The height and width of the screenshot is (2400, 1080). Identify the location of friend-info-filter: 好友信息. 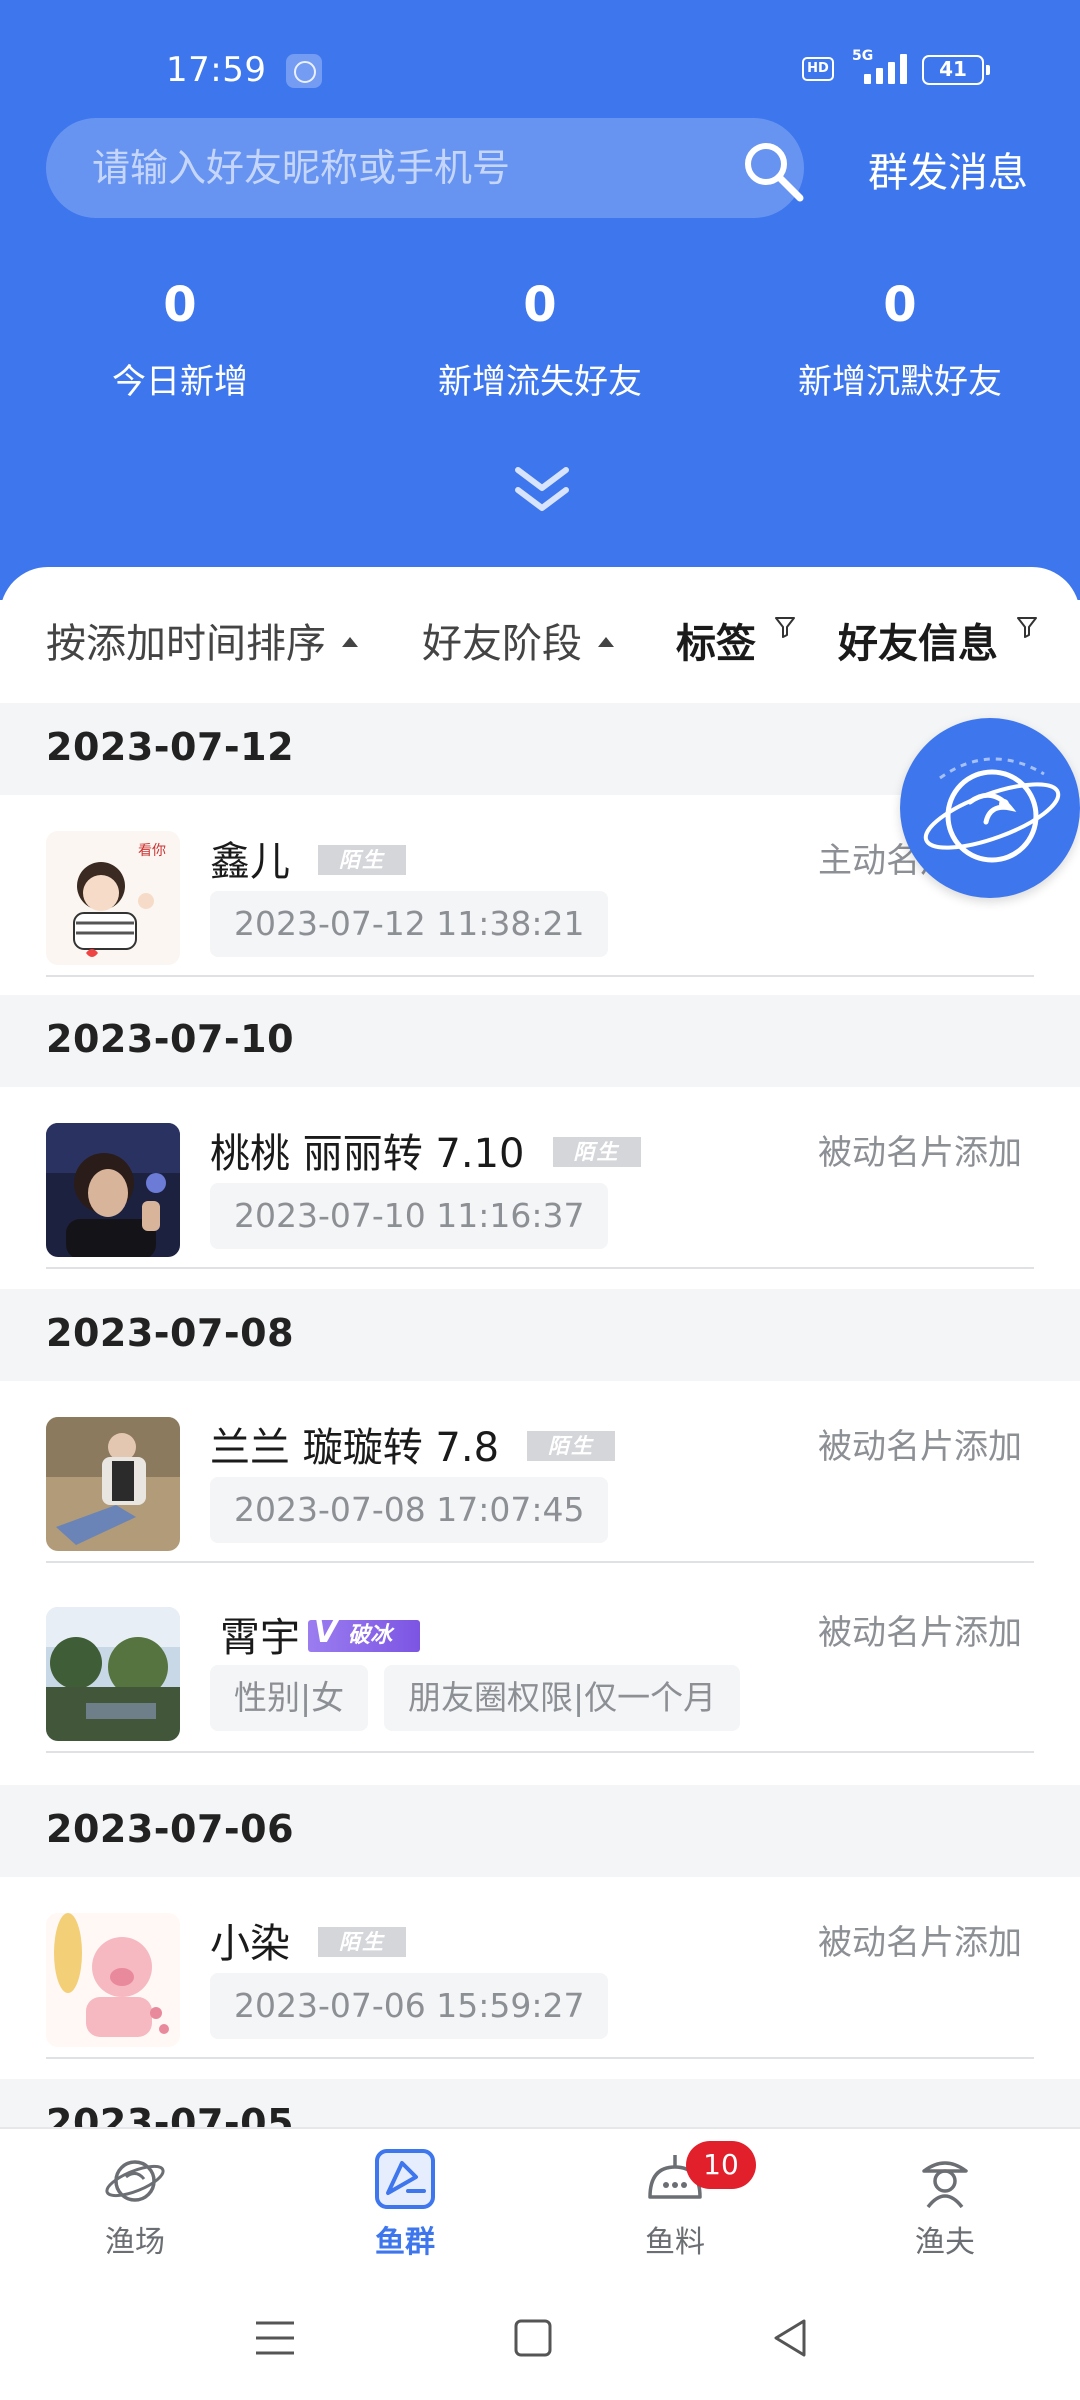
(938, 640).